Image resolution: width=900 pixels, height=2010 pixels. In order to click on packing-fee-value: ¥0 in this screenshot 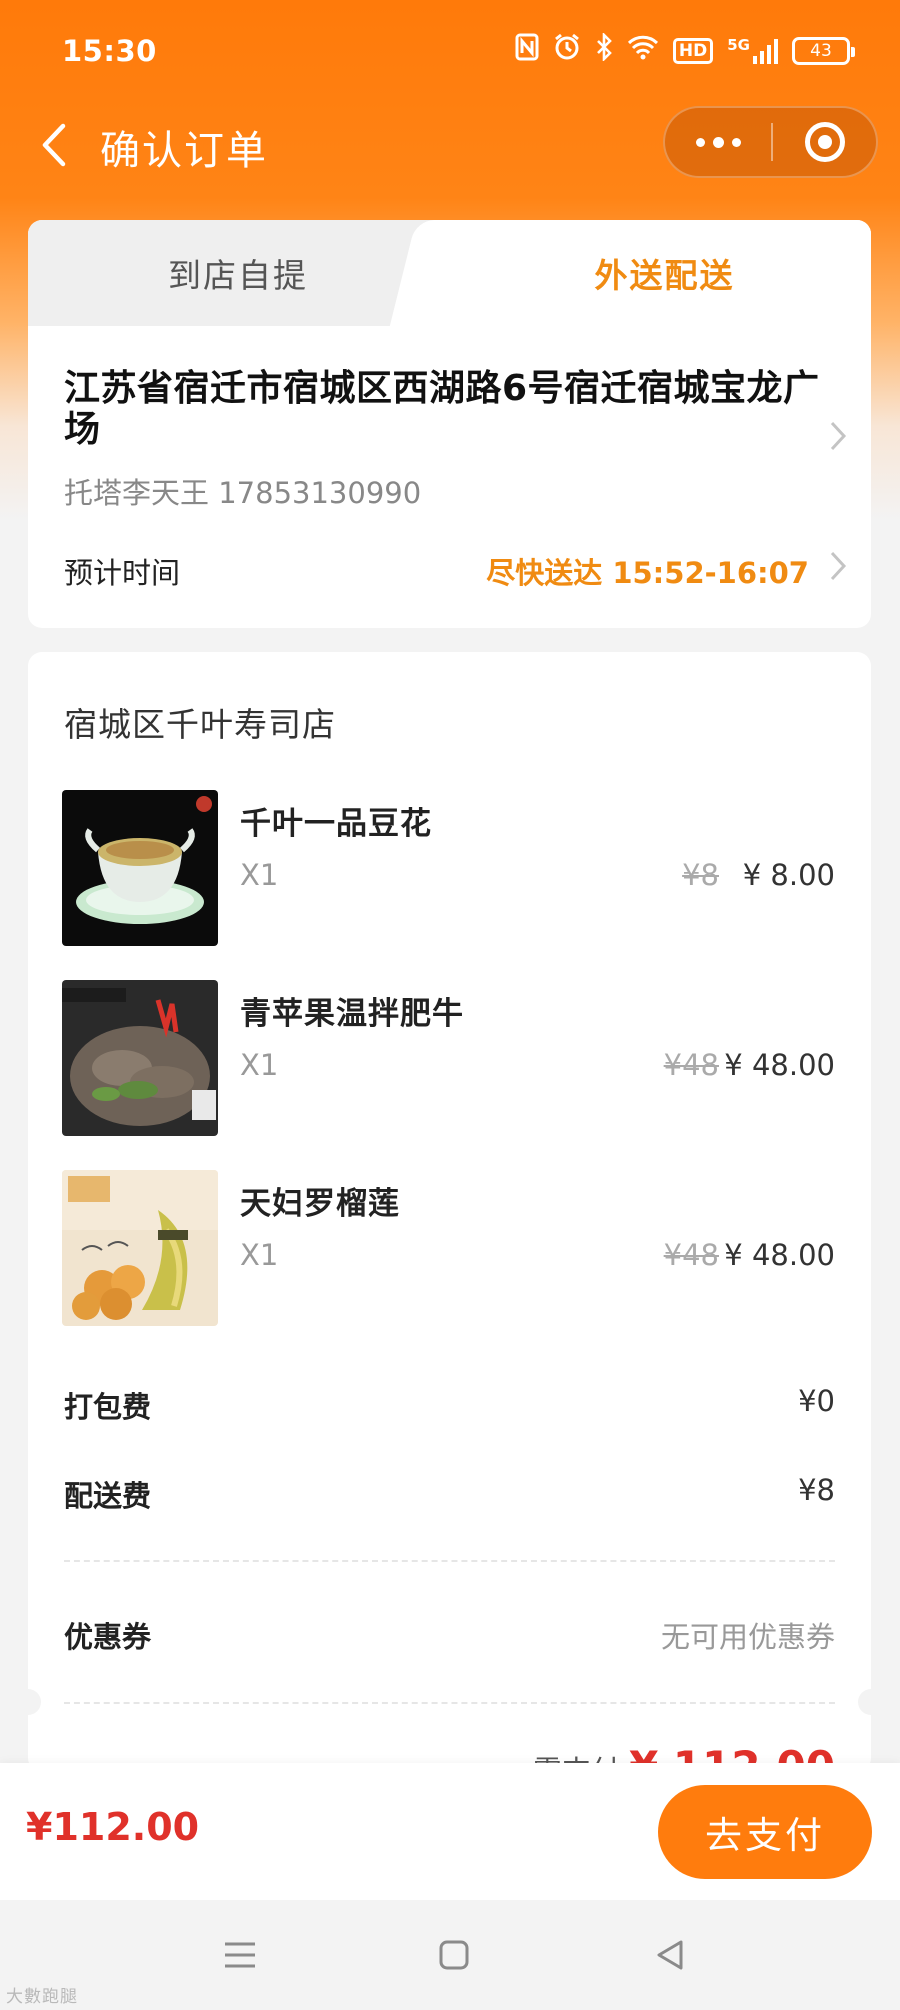, I will do `click(816, 1401)`.